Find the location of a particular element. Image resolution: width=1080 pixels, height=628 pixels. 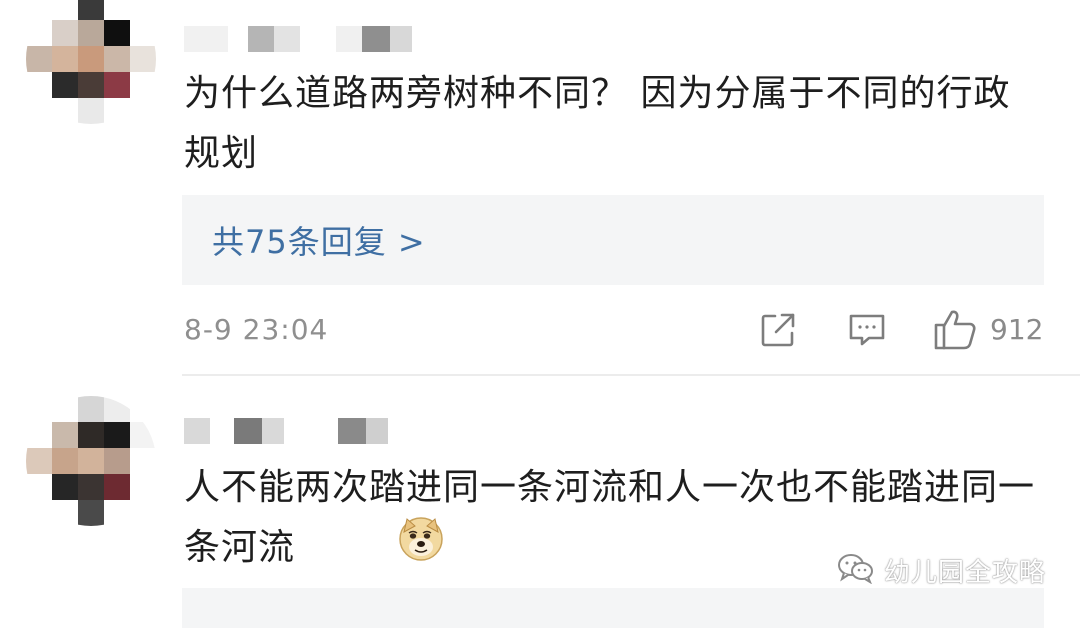

comment-text: 为什么道路两旁树种不同？ 因为分属于不同的行政规划 is located at coordinates (597, 123).